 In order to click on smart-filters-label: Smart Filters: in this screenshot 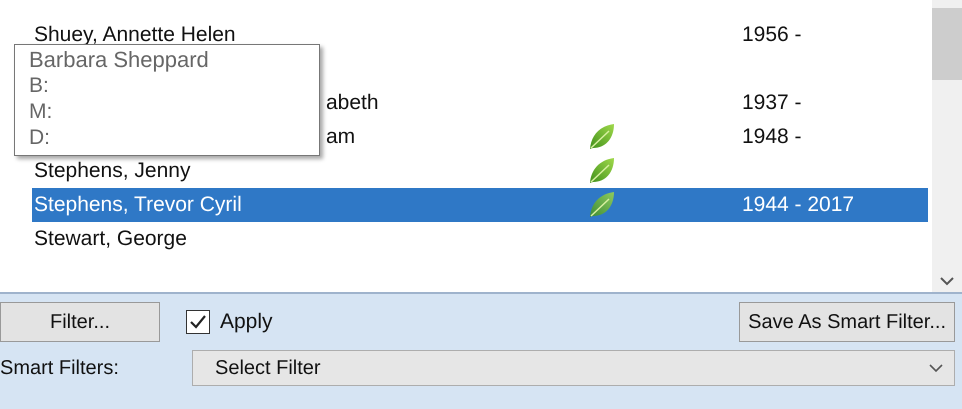, I will do `click(60, 368)`.